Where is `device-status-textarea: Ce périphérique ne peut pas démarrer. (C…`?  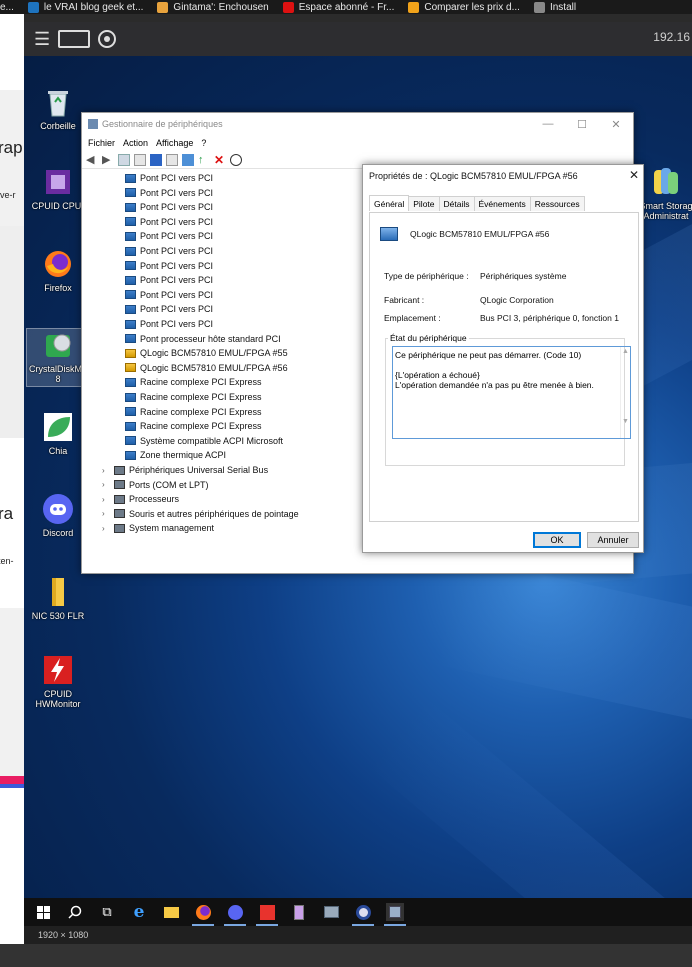
device-status-textarea: Ce périphérique ne peut pas démarrer. (C… is located at coordinates (511, 392).